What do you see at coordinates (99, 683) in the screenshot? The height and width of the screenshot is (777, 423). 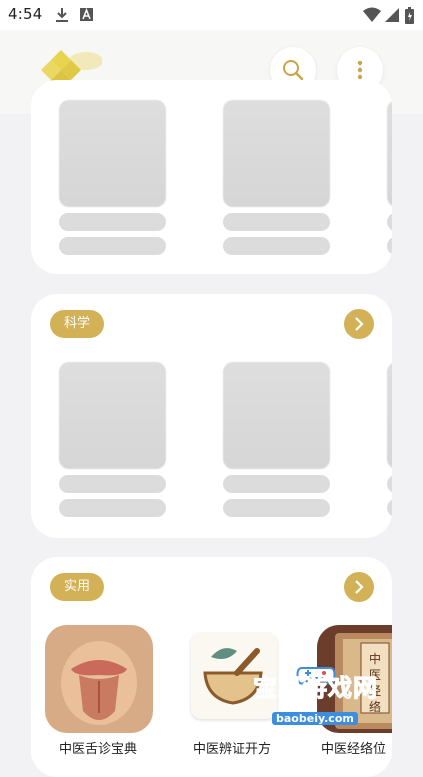 I see `tongue-icon` at bounding box center [99, 683].